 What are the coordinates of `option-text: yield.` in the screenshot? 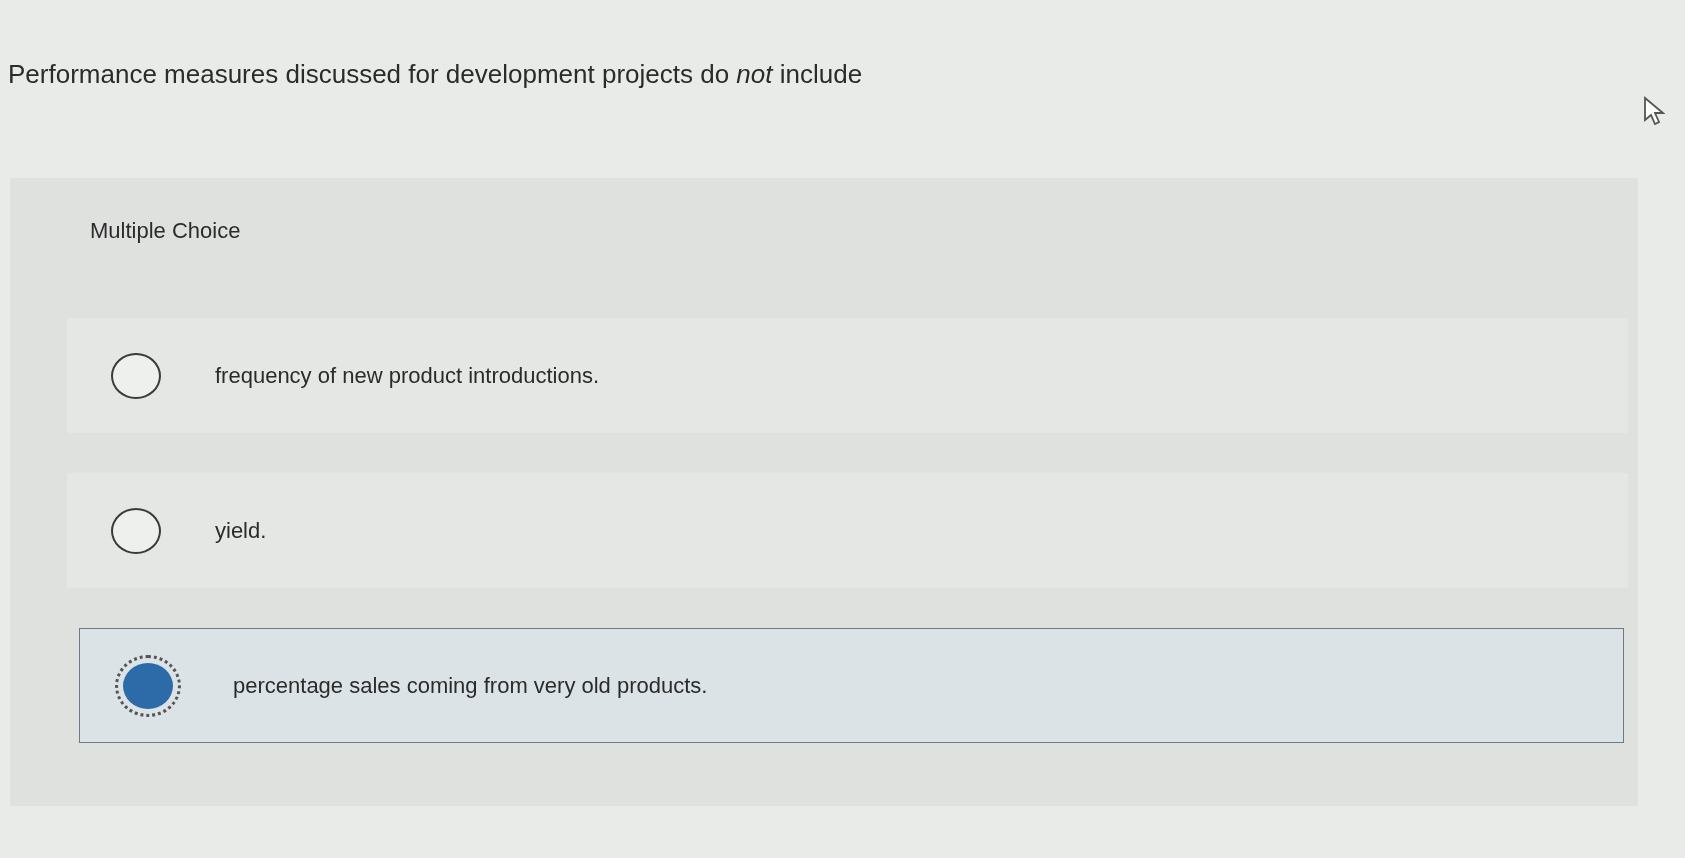 It's located at (241, 530).